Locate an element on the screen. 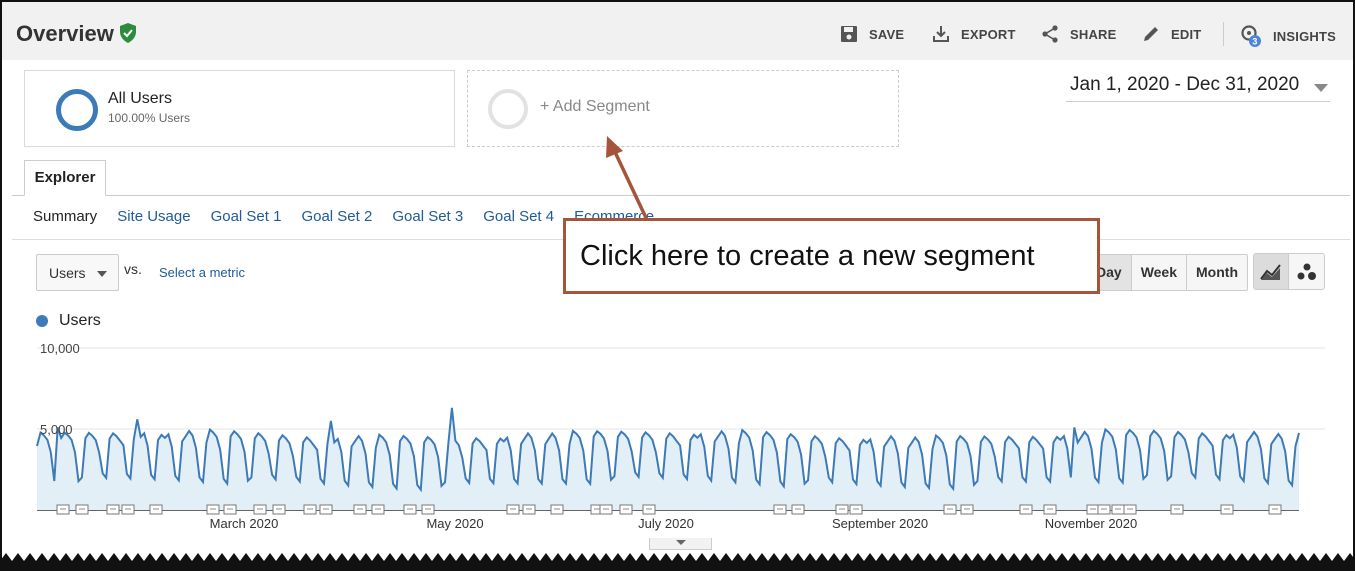  export-label: EXPORT is located at coordinates (988, 34).